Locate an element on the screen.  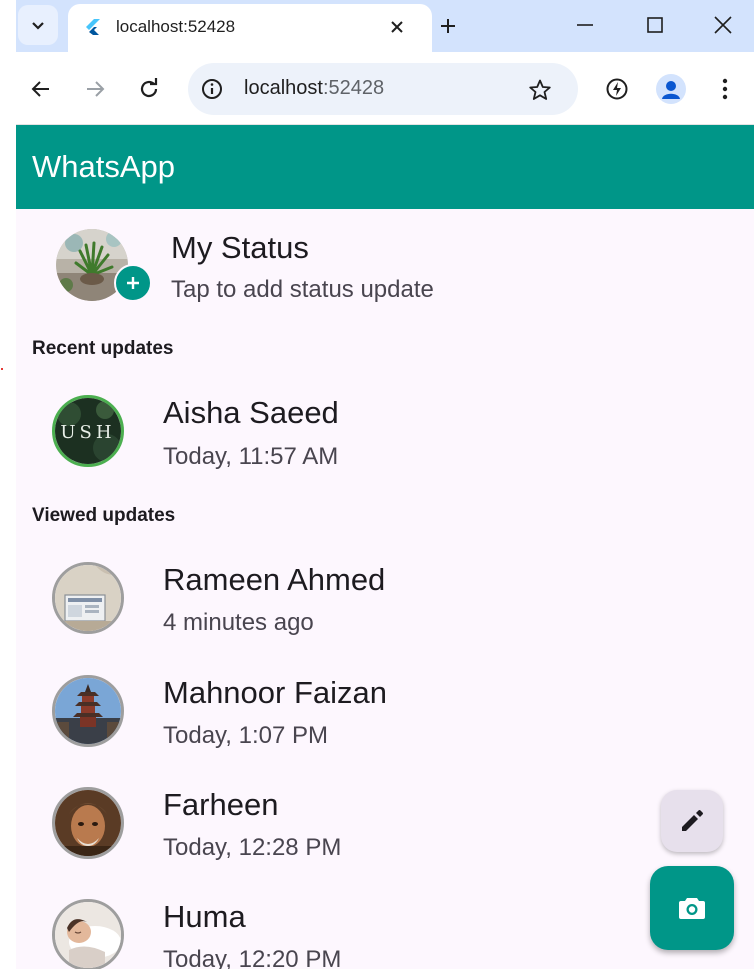
contact-name: Aisha Saeed is located at coordinates (251, 412).